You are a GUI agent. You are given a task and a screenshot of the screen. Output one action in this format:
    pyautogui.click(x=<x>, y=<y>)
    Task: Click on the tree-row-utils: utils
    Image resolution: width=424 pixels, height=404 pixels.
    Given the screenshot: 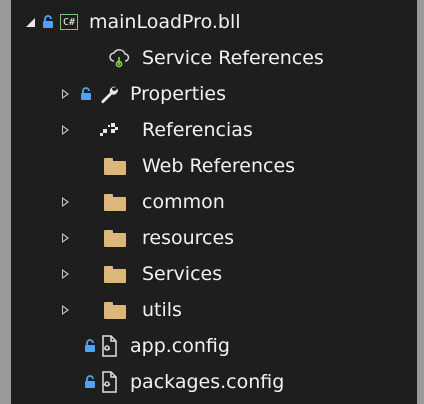 What is the action you would take?
    pyautogui.click(x=214, y=310)
    